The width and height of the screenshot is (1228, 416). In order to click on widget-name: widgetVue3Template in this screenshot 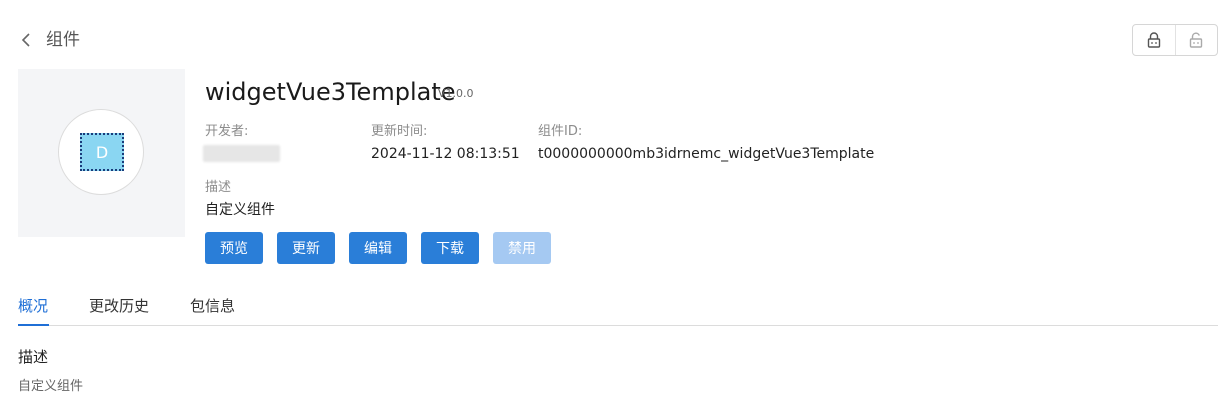, I will do `click(330, 92)`.